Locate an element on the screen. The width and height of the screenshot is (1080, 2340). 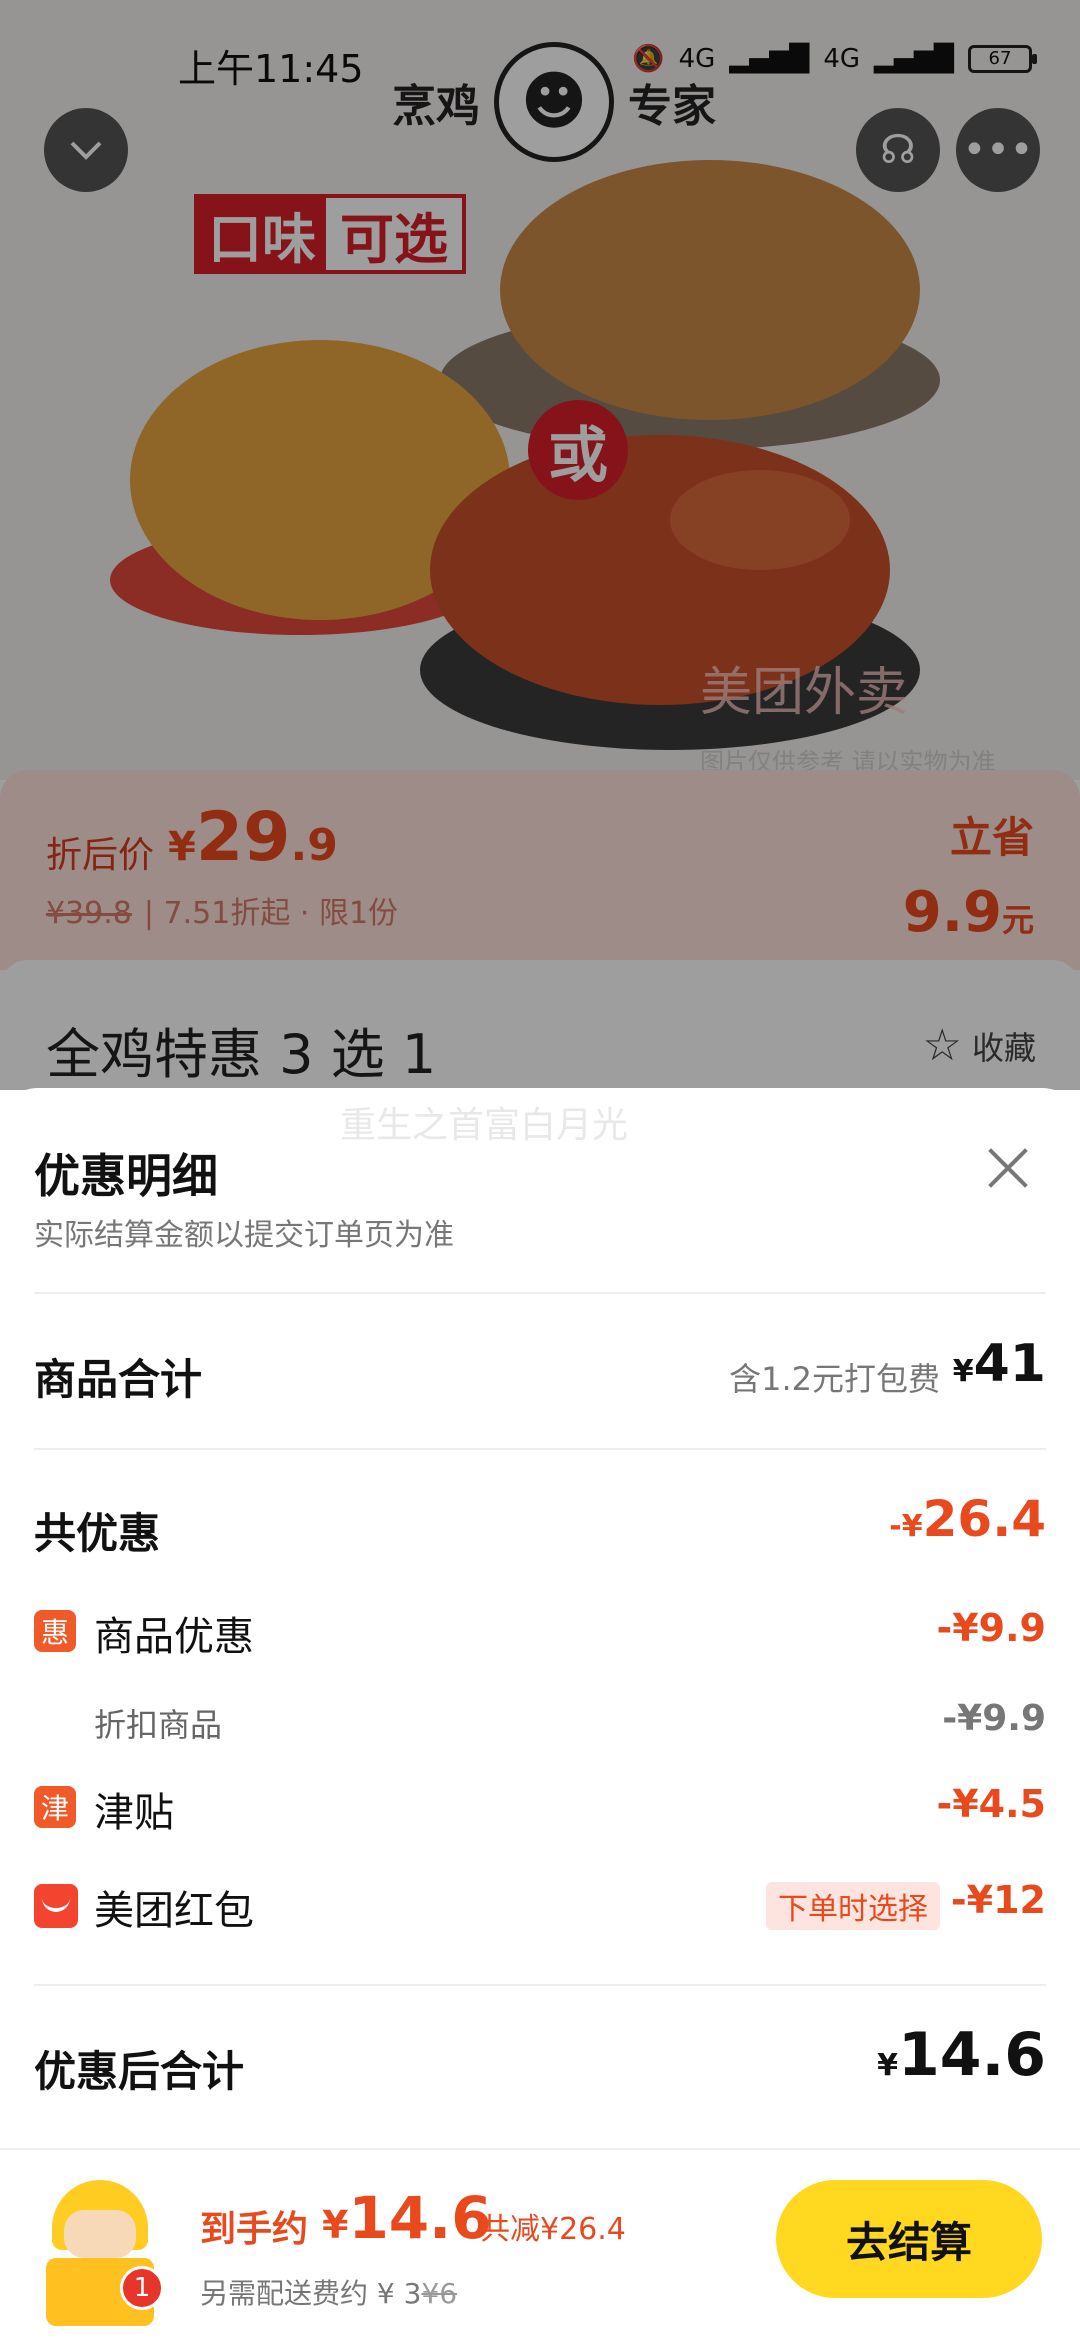
item-red-packet-amount: -¥12 is located at coordinates (998, 1900).